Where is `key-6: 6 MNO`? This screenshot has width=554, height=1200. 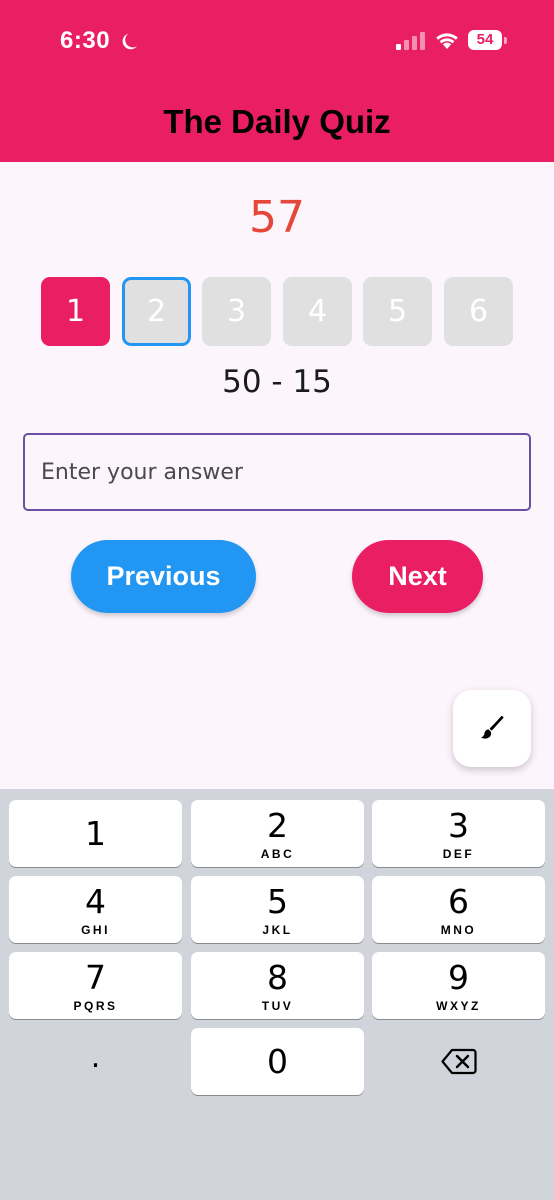 key-6: 6 MNO is located at coordinates (458, 909).